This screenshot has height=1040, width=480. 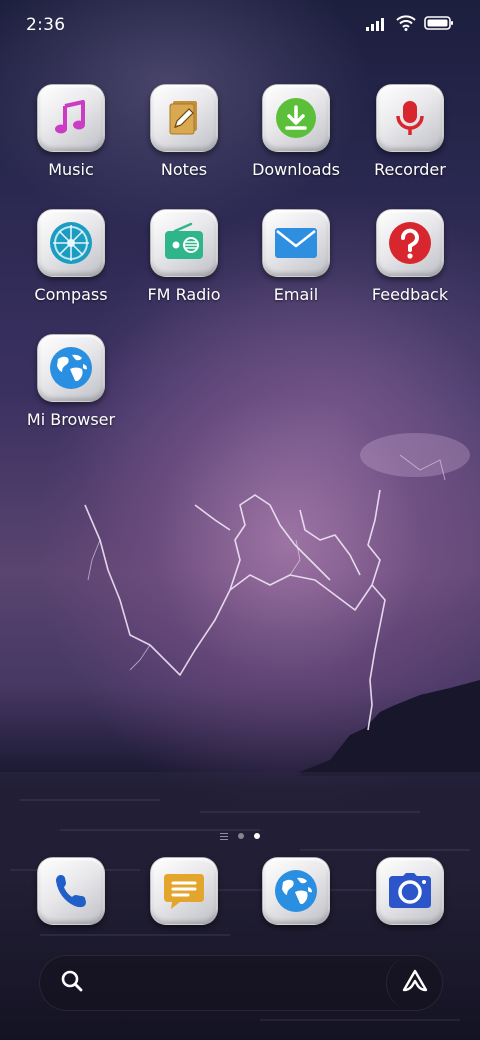 What do you see at coordinates (224, 836) in the screenshot?
I see `app-list-indicator-icon` at bounding box center [224, 836].